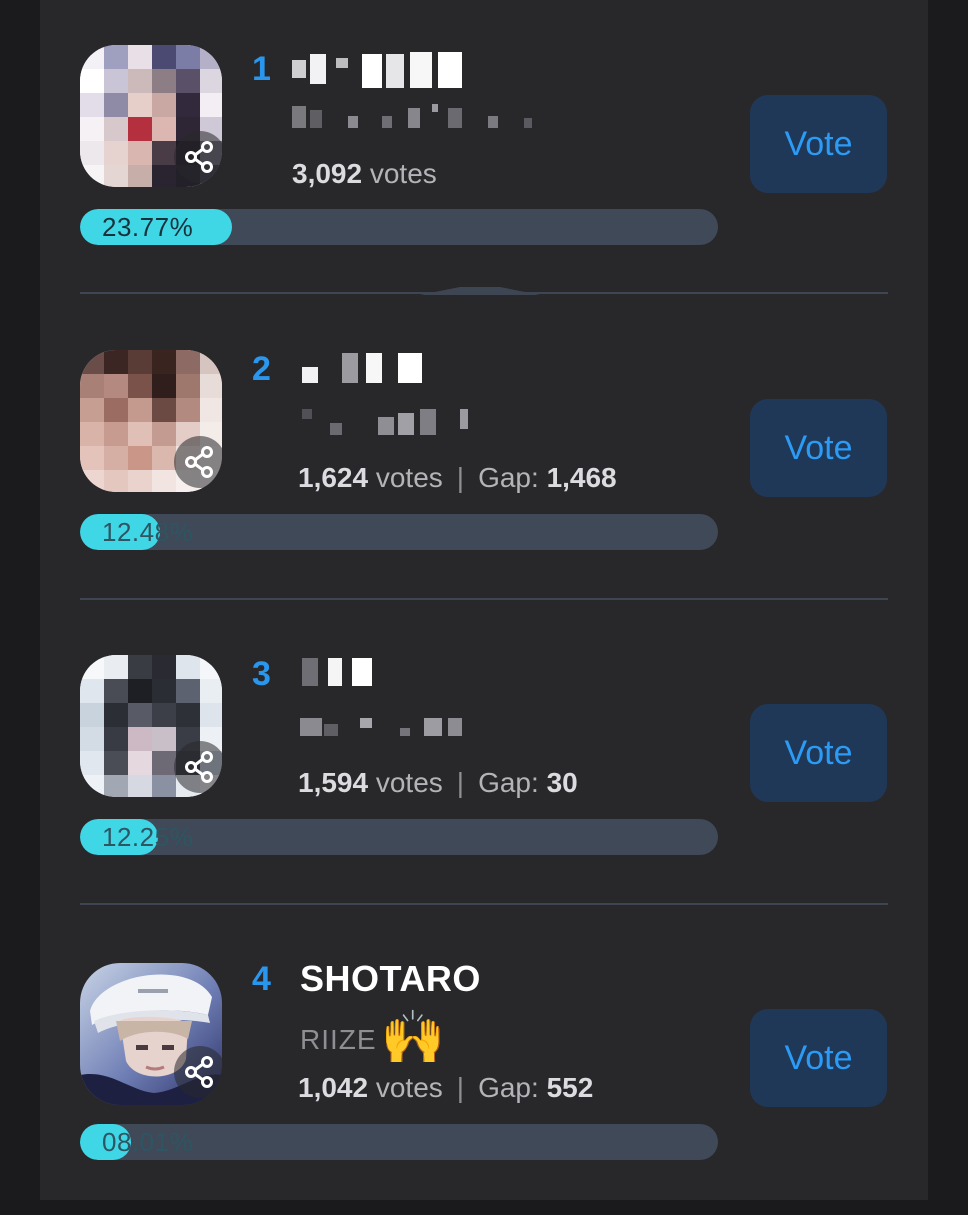 This screenshot has width=968, height=1215. I want to click on group-label: RIIZE🙌, so click(373, 1037).